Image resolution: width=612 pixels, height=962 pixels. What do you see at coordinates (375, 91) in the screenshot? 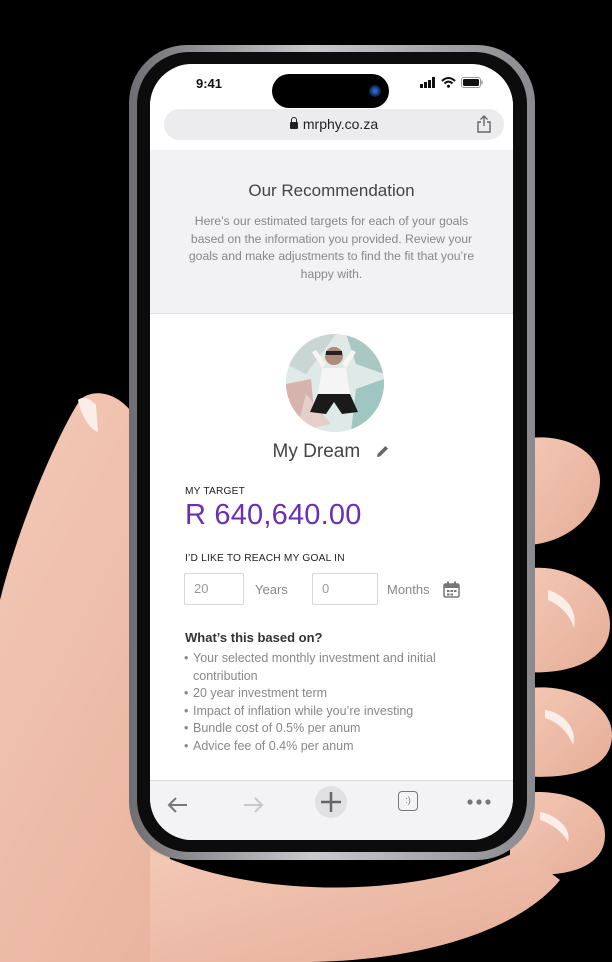
I see `camera-icon` at bounding box center [375, 91].